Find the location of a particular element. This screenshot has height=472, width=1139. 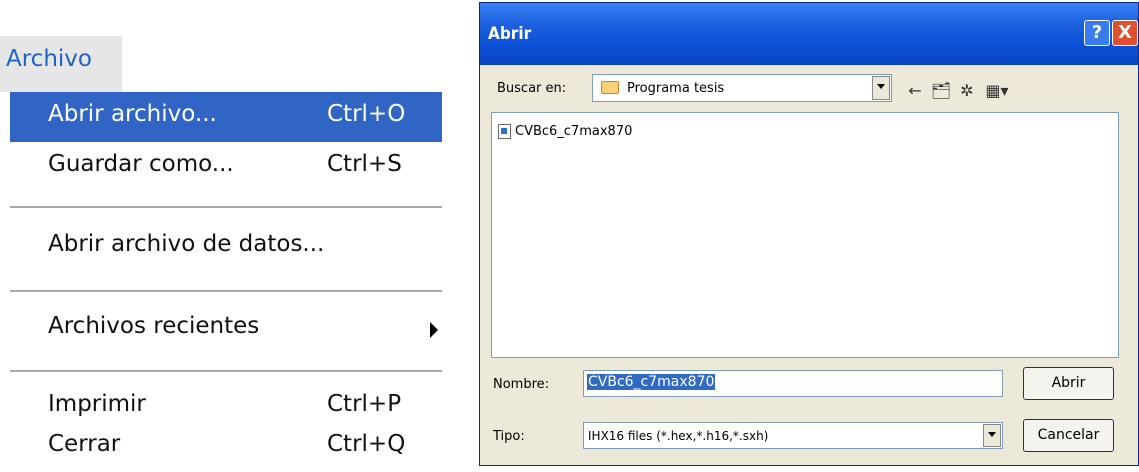

cancel-button: Cancelar is located at coordinates (1068, 435).